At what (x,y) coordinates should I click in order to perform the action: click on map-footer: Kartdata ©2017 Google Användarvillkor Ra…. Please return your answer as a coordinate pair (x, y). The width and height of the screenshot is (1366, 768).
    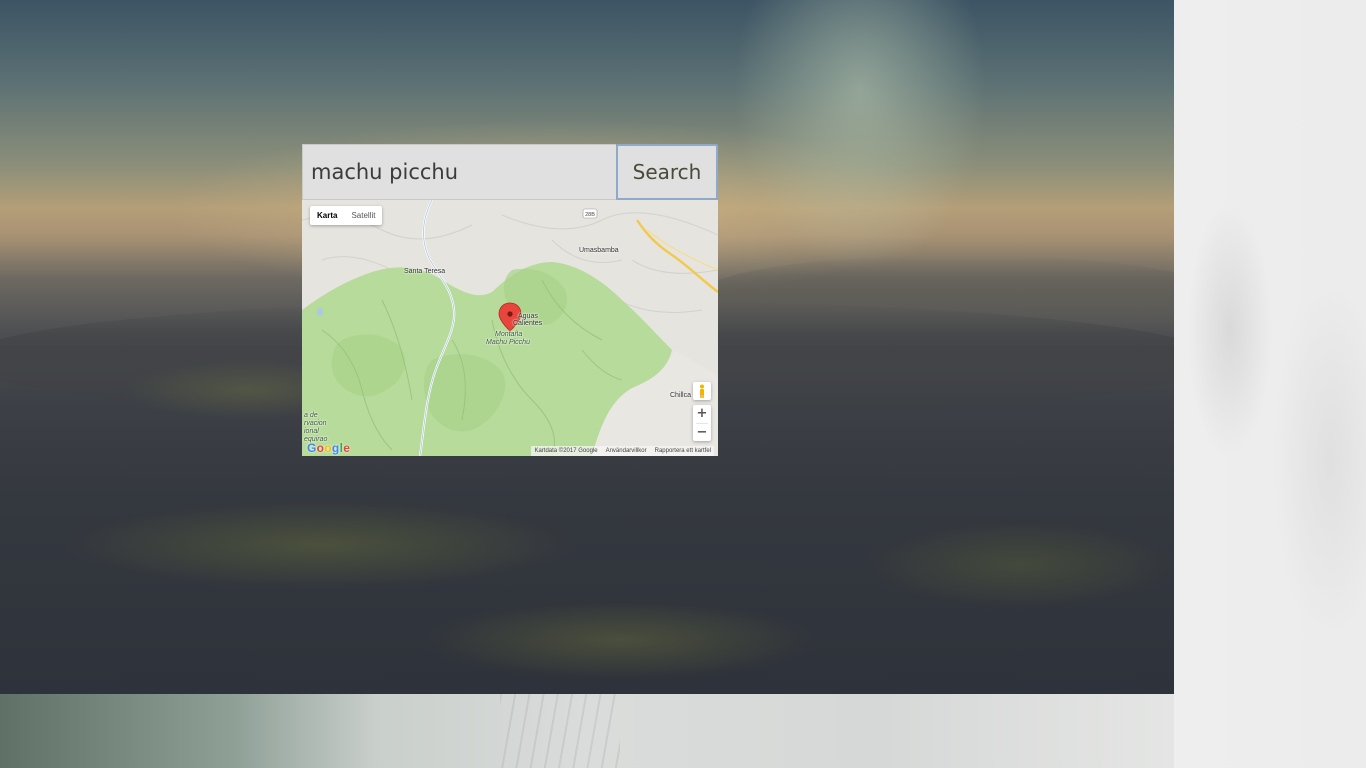
    Looking at the image, I should click on (622, 451).